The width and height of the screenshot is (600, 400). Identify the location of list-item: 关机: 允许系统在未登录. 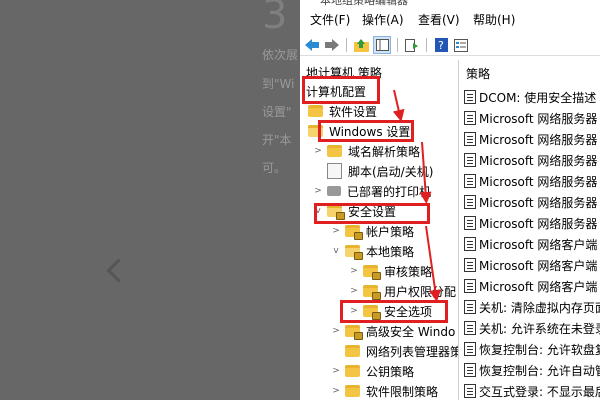
(532, 328).